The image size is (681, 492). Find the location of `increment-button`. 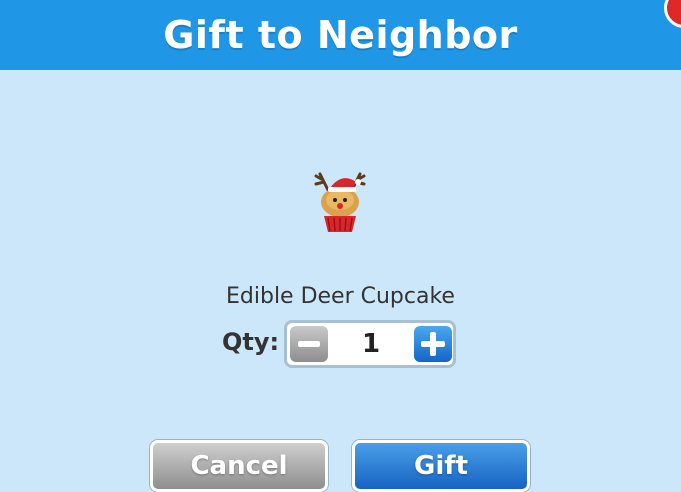

increment-button is located at coordinates (433, 344).